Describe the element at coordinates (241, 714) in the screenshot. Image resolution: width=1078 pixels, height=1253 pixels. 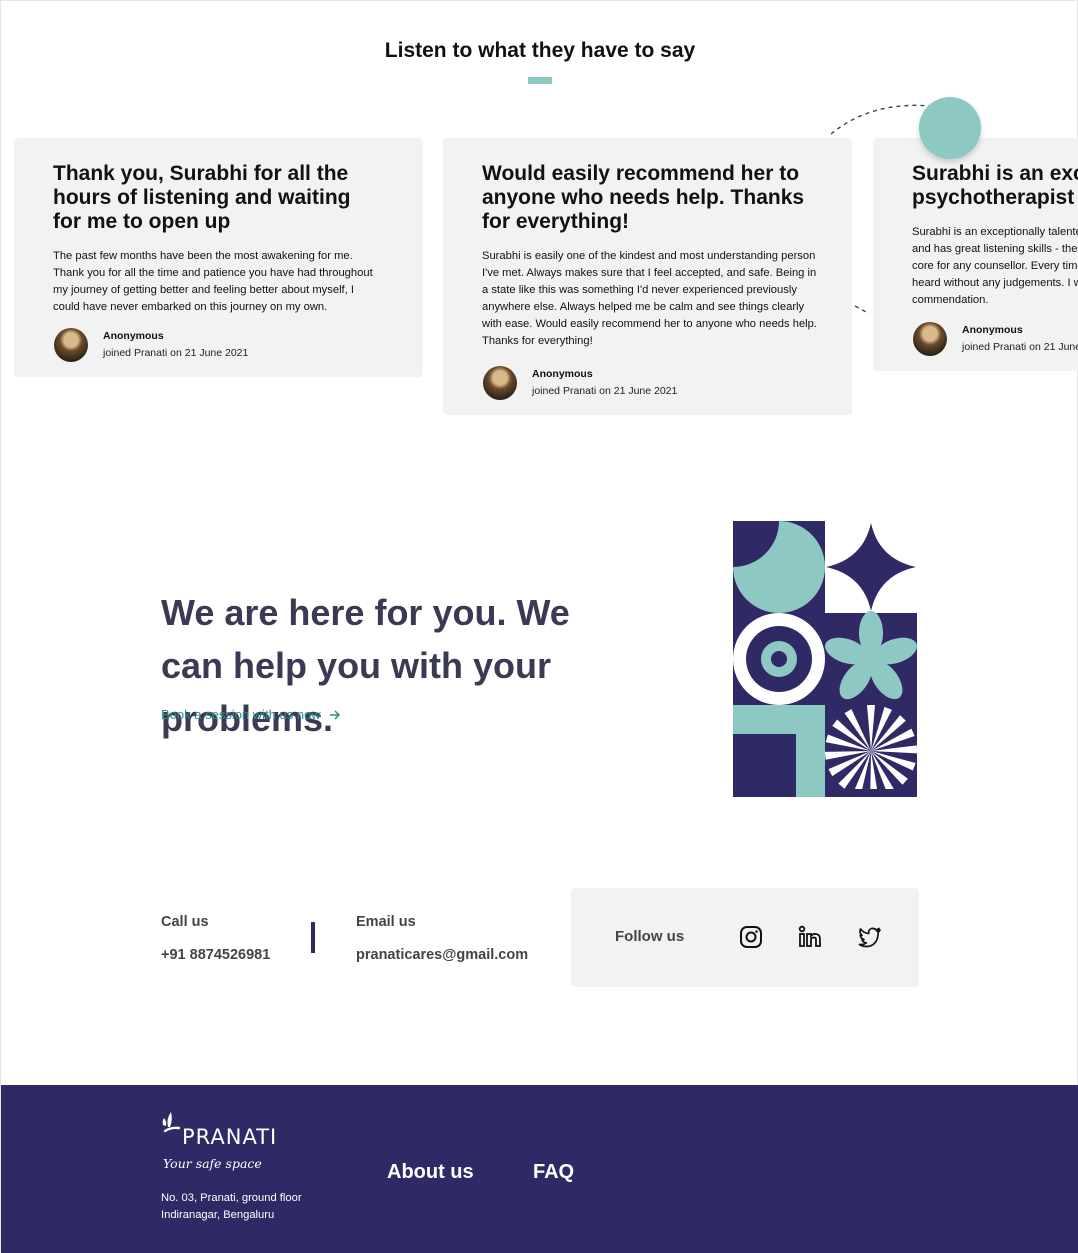
I see `book-session-label: Book a session with us now` at that location.